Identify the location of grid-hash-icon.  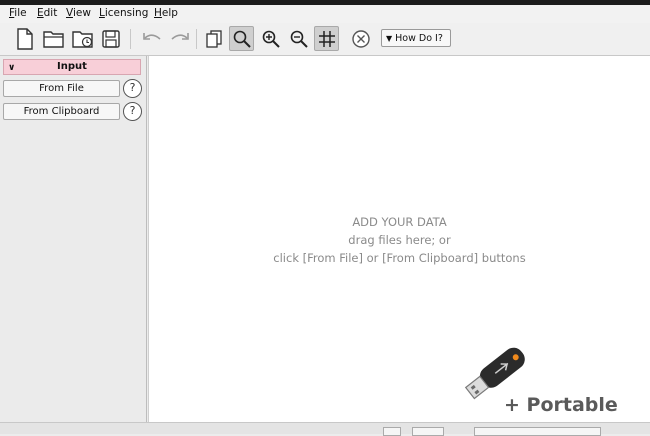
(326, 38).